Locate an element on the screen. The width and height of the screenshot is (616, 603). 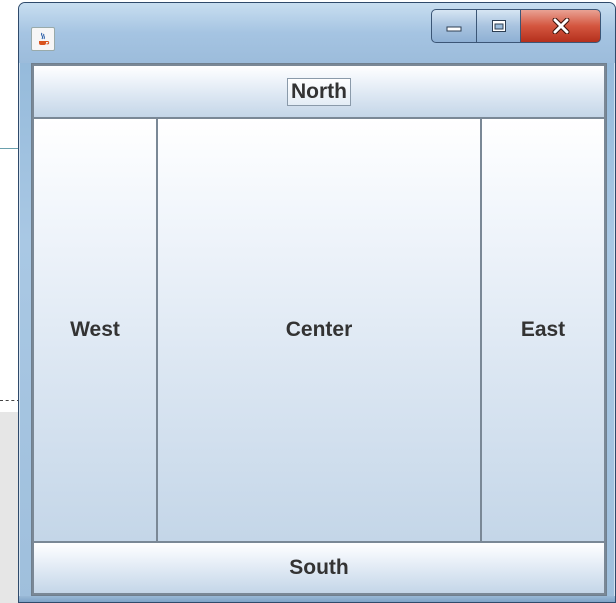
east-button: East is located at coordinates (543, 330).